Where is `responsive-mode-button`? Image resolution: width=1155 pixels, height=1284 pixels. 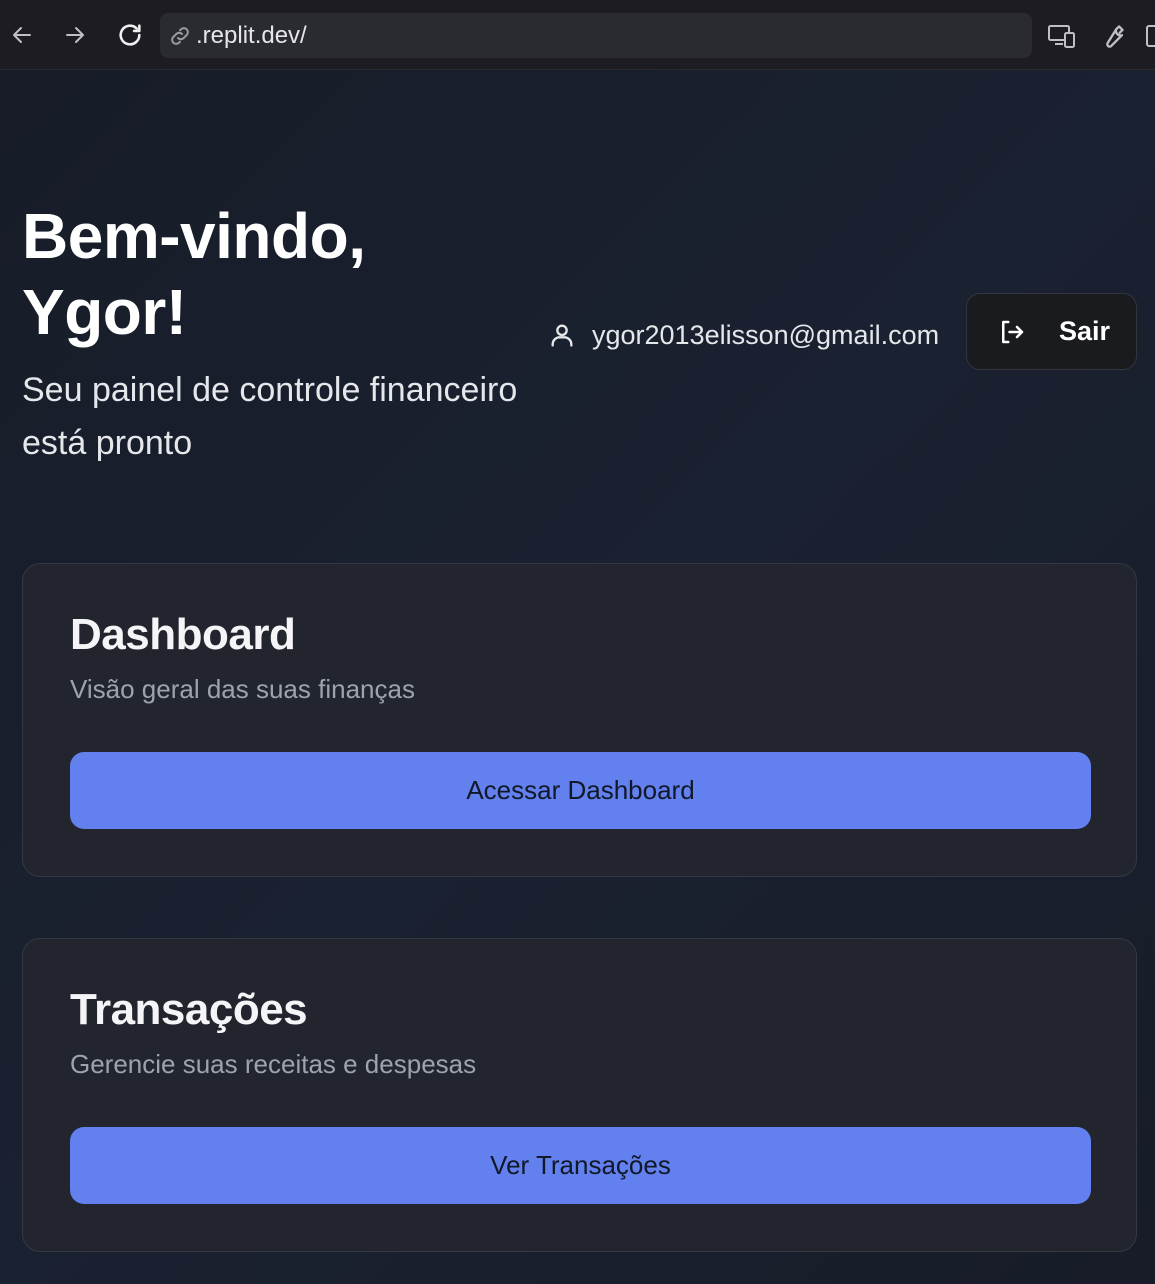 responsive-mode-button is located at coordinates (1062, 36).